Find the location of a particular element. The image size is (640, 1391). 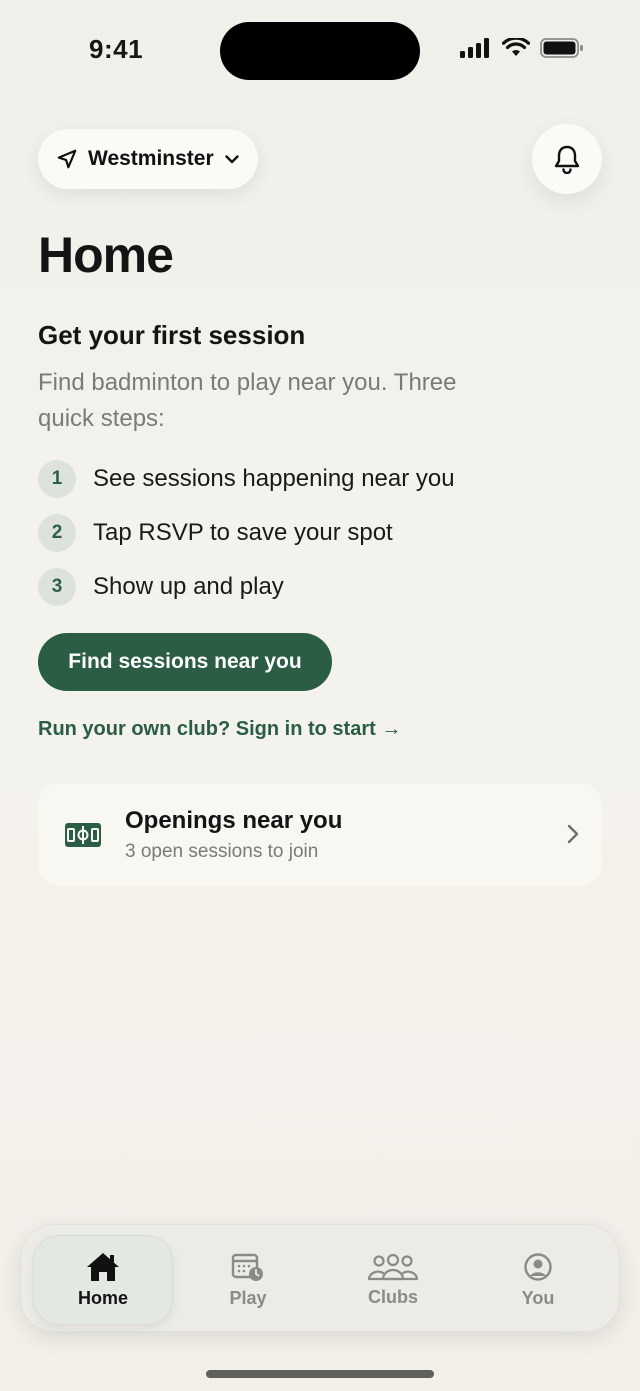

people-group-icon is located at coordinates (393, 1266).